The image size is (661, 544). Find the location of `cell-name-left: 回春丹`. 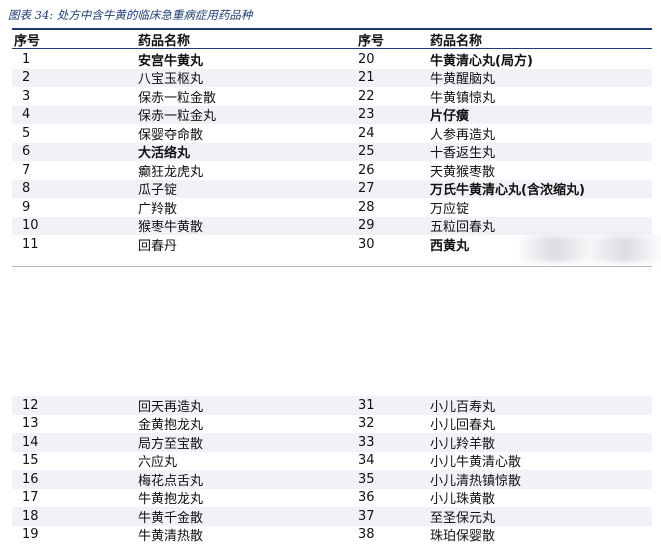

cell-name-left: 回春丹 is located at coordinates (248, 244).